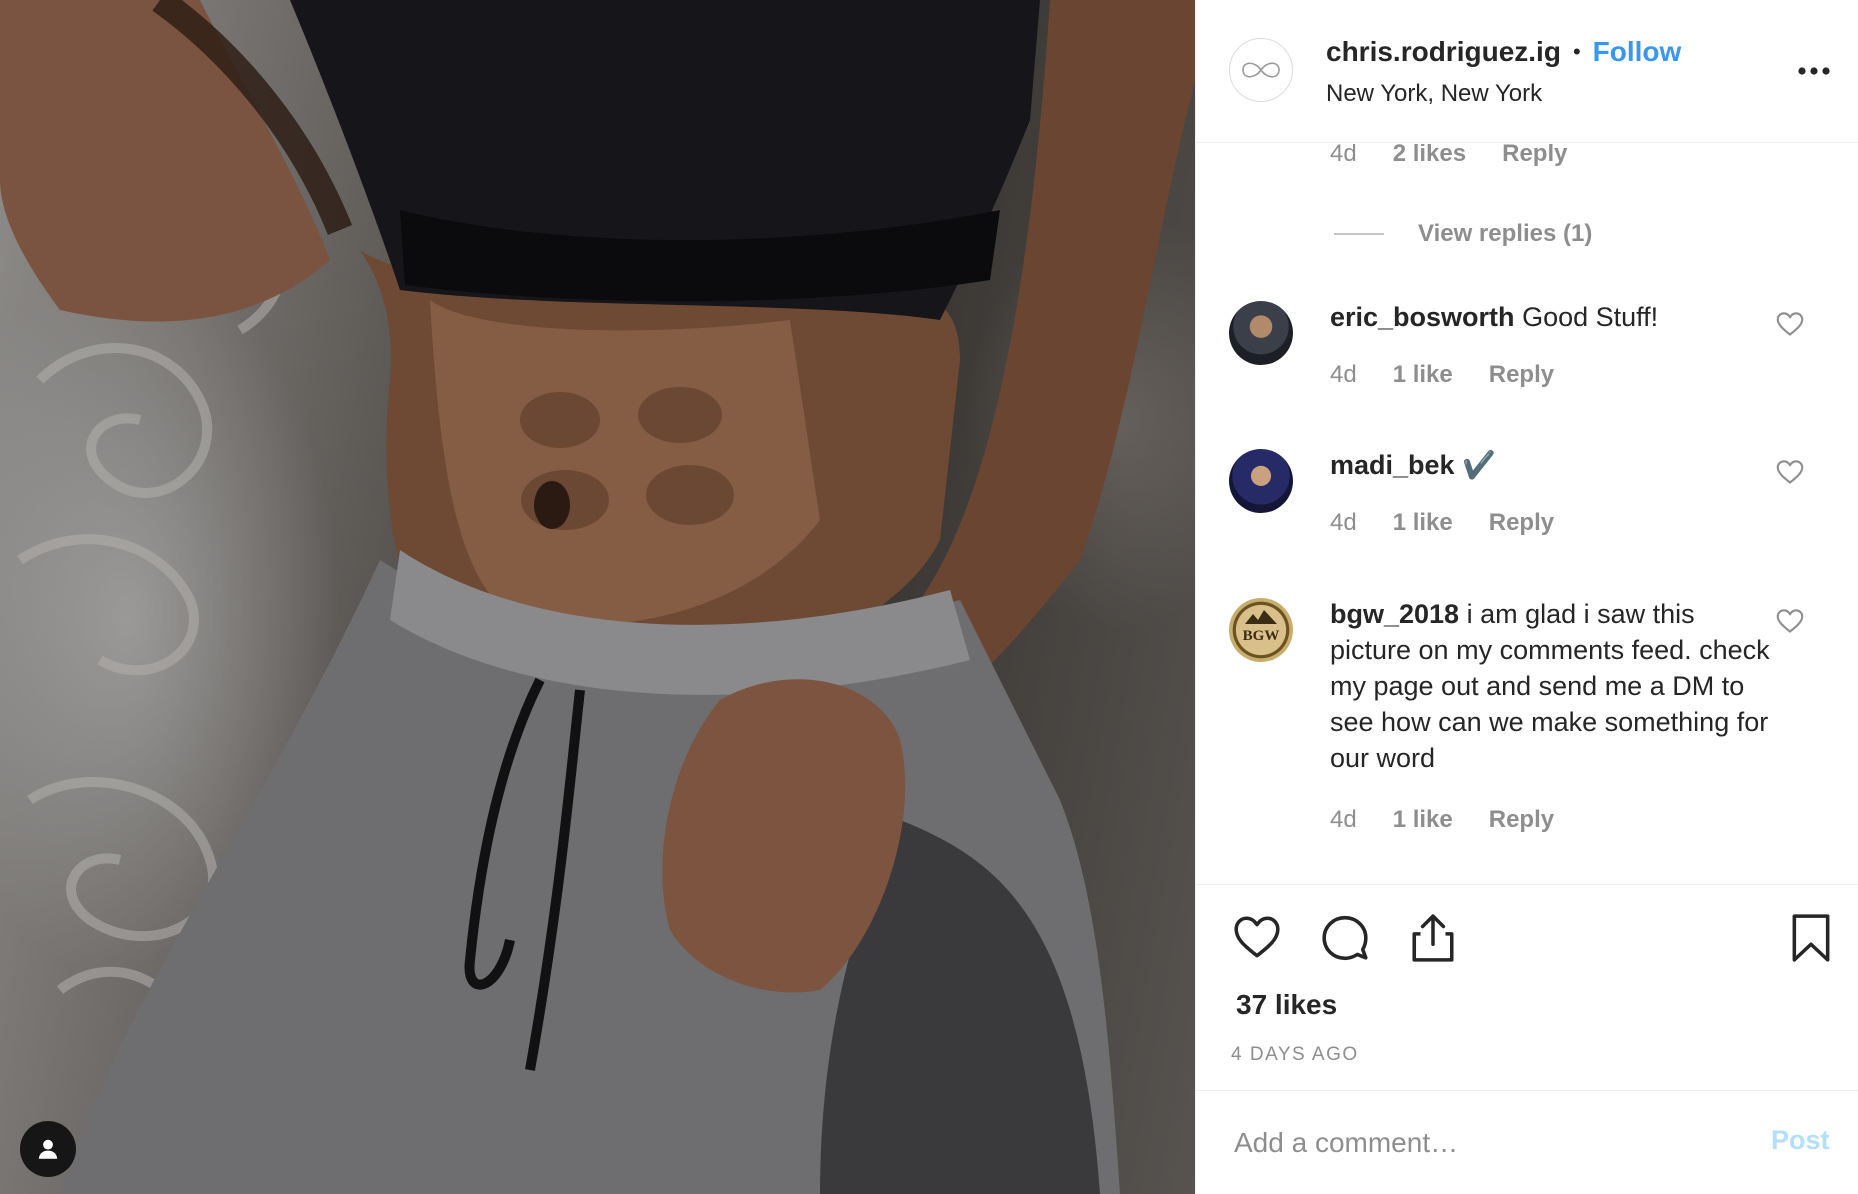  I want to click on top-comment-meta: 4d 2 likes Reply, so click(1466, 156).